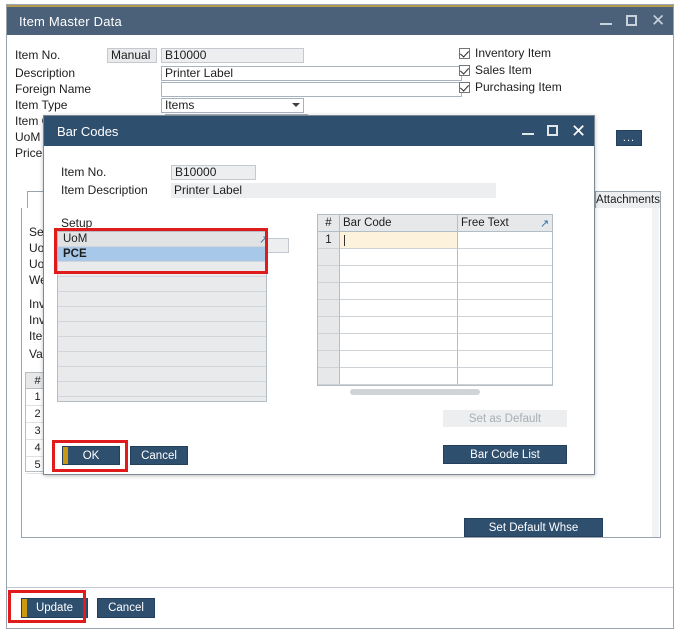 Image resolution: width=680 pixels, height=633 pixels. Describe the element at coordinates (162, 254) in the screenshot. I see `uom-list-item-pce: PCE` at that location.